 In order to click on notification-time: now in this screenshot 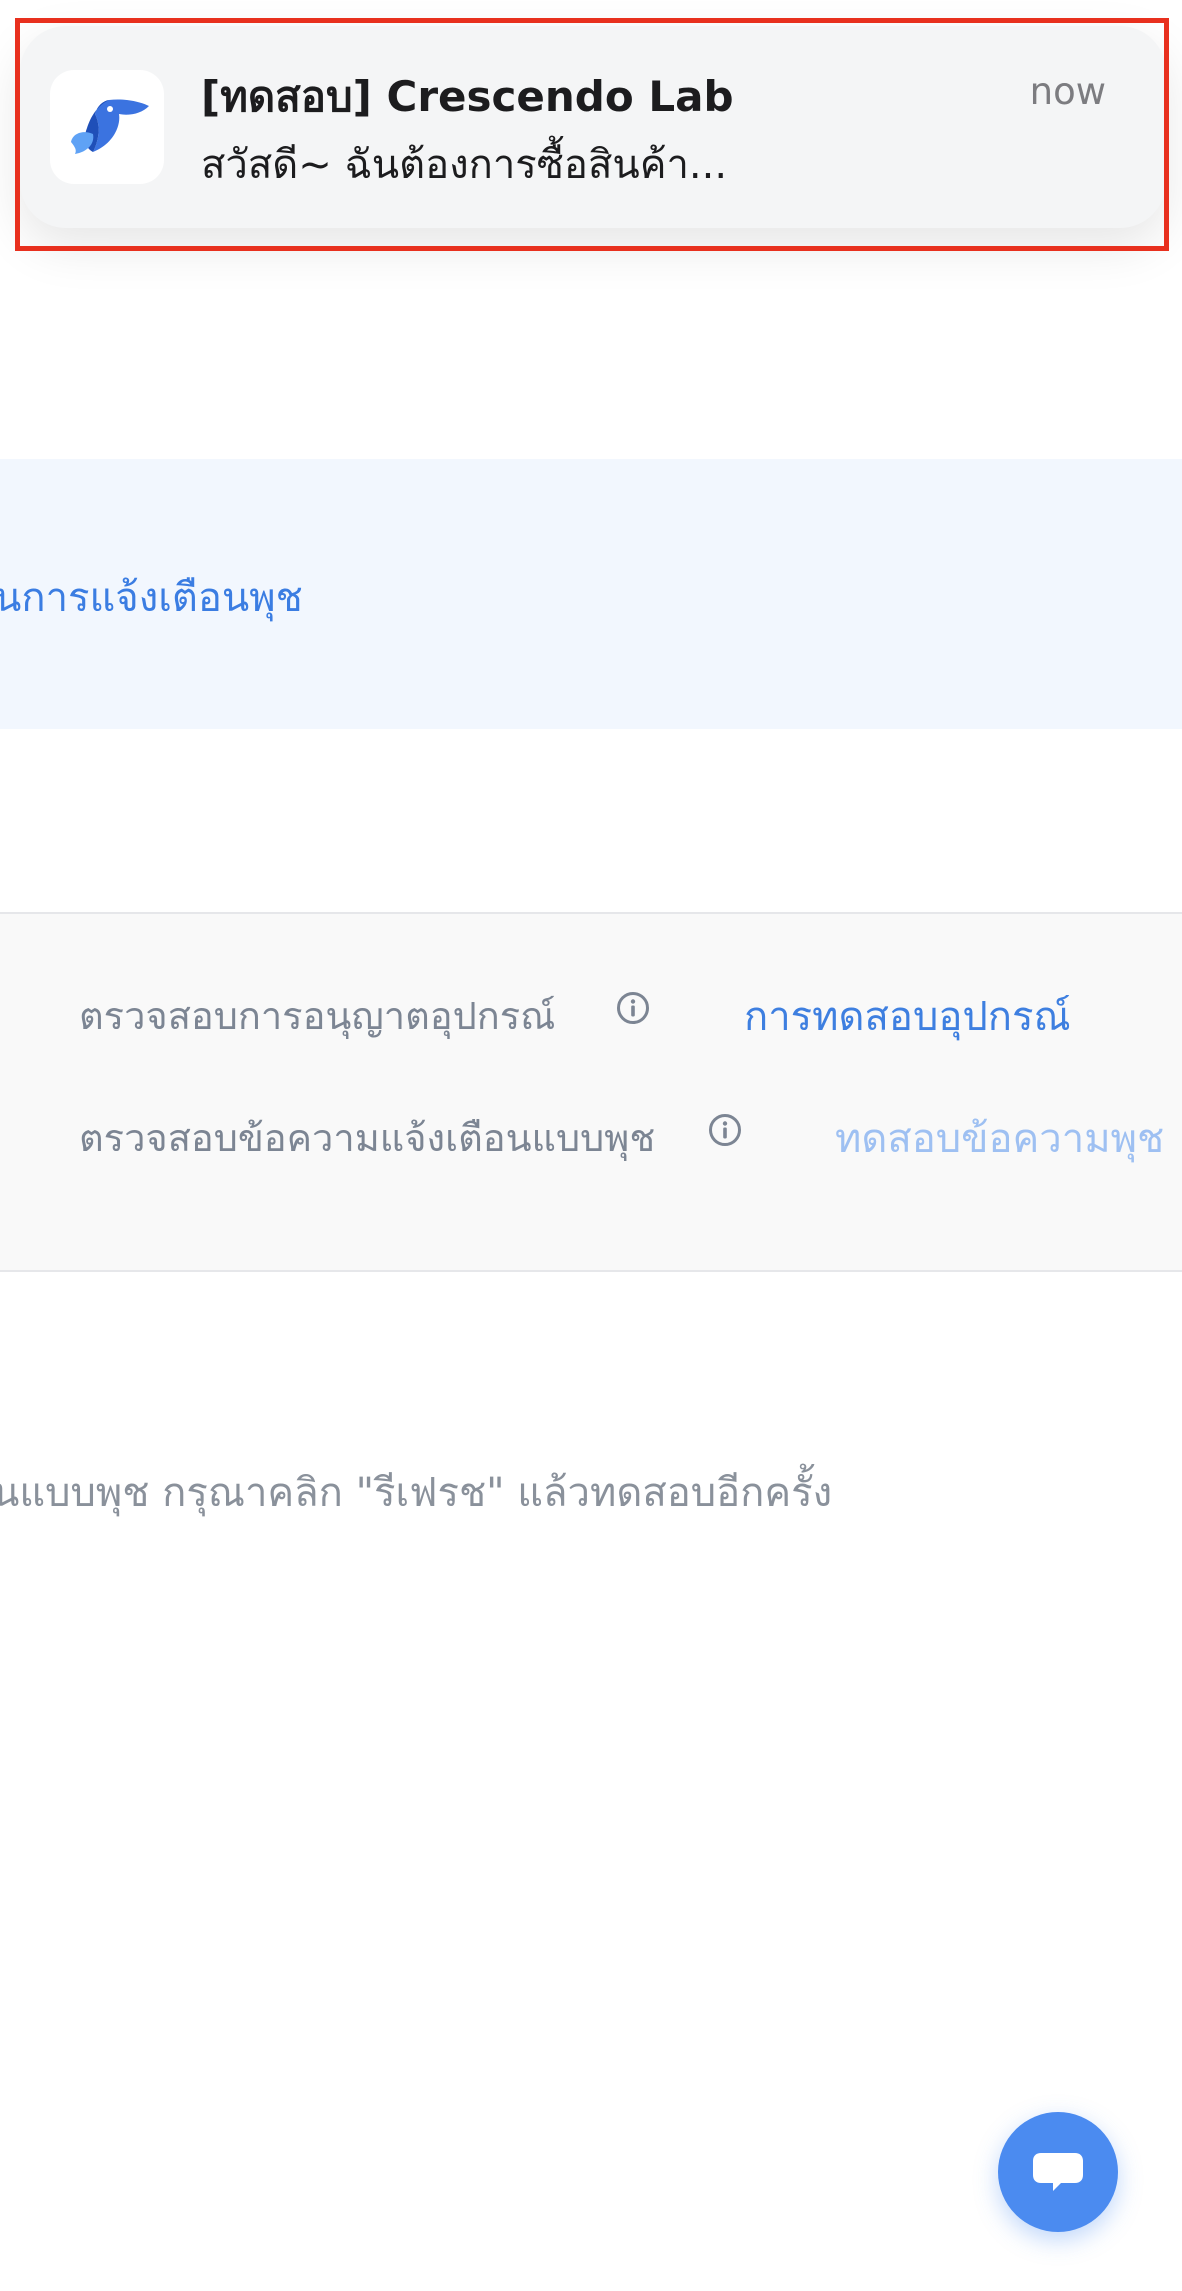, I will do `click(1067, 91)`.